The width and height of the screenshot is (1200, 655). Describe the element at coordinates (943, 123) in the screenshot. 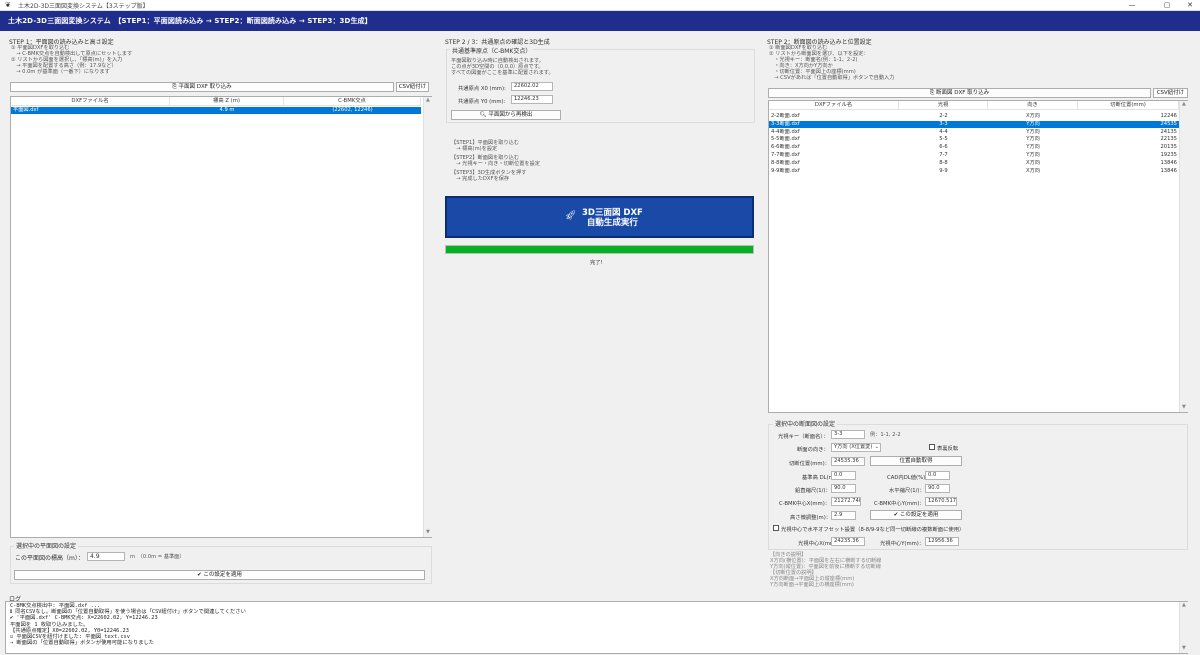

I see `table-cell: 3-3` at that location.